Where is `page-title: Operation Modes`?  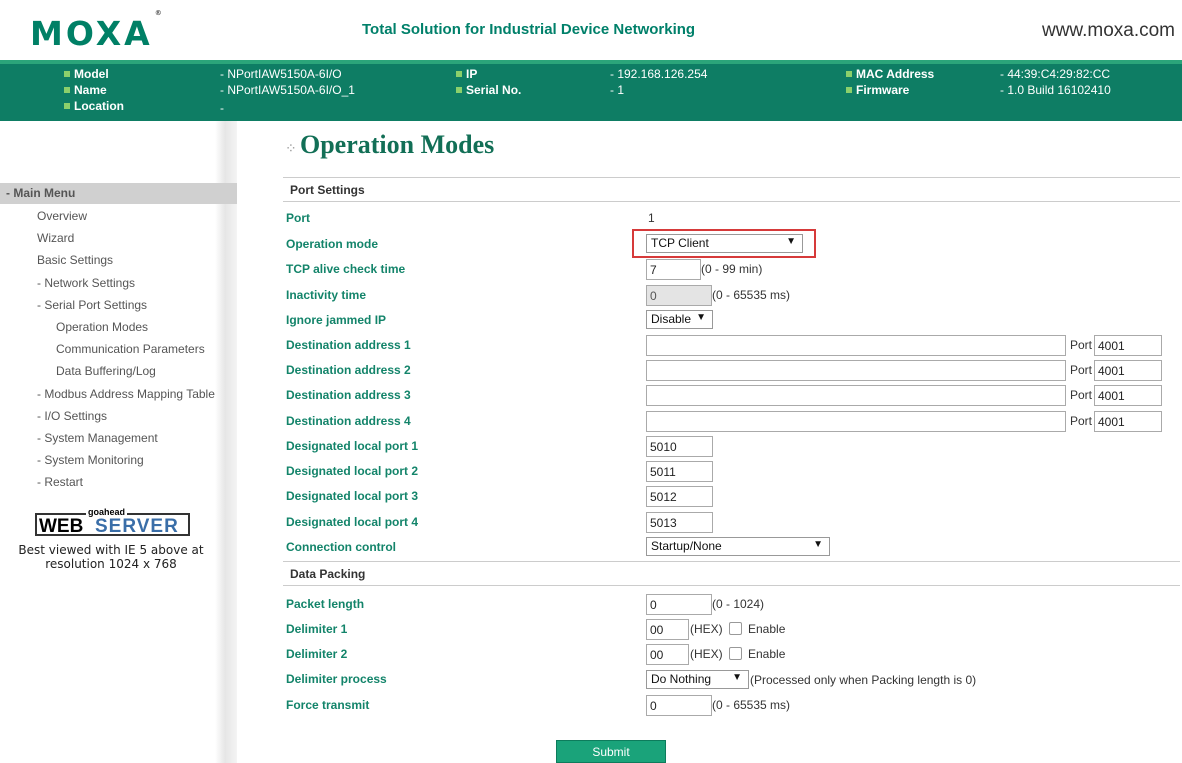 page-title: Operation Modes is located at coordinates (397, 144).